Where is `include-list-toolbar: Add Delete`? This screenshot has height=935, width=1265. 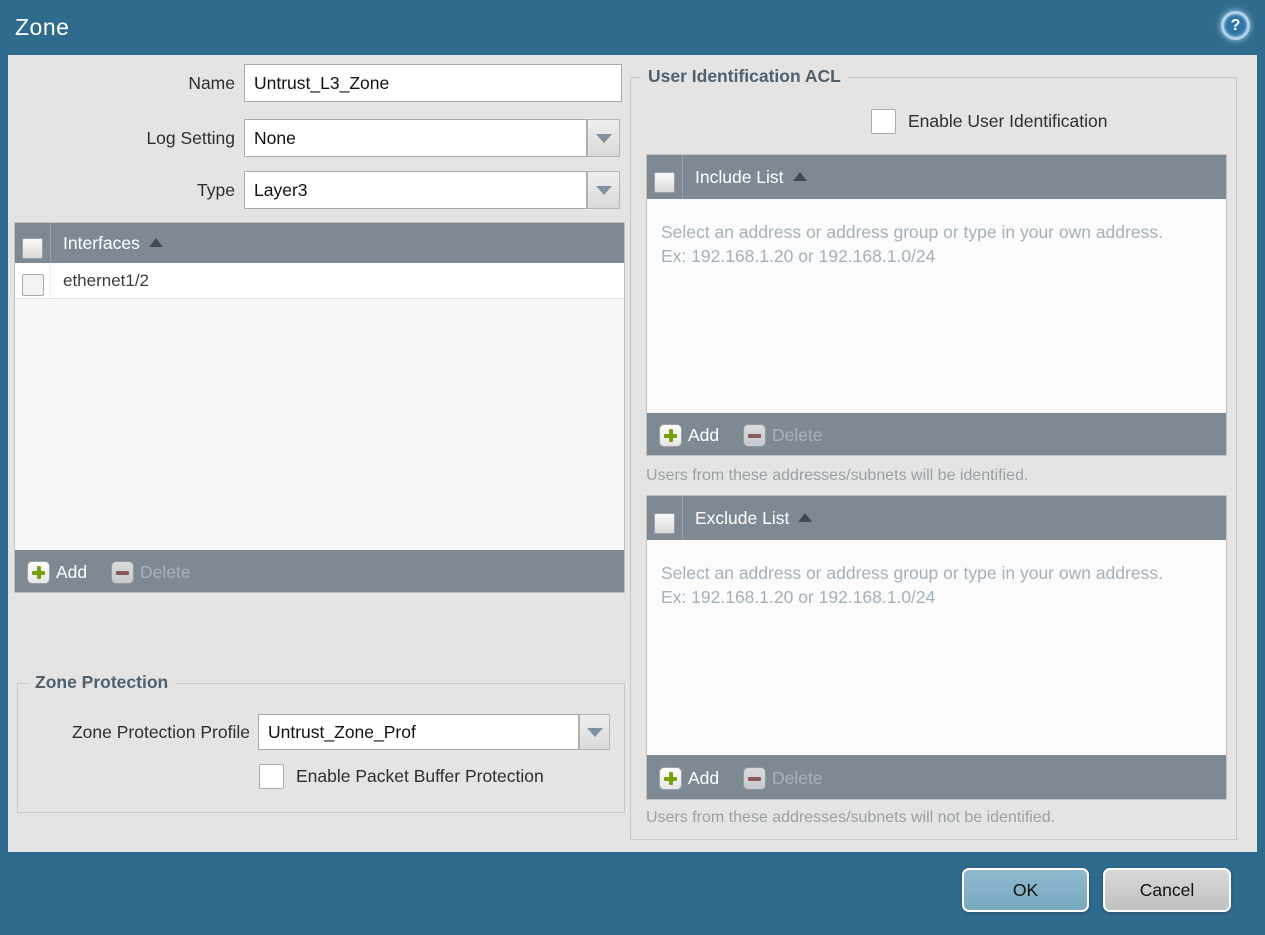 include-list-toolbar: Add Delete is located at coordinates (936, 434).